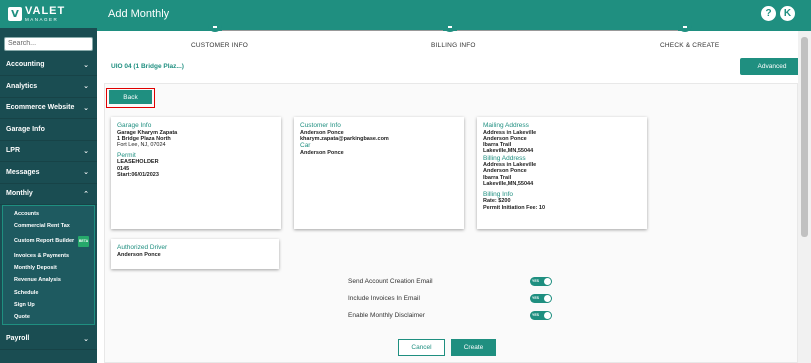 Image resolution: width=811 pixels, height=363 pixels. Describe the element at coordinates (504, 158) in the screenshot. I see `billing-address-title: Billing Address` at that location.